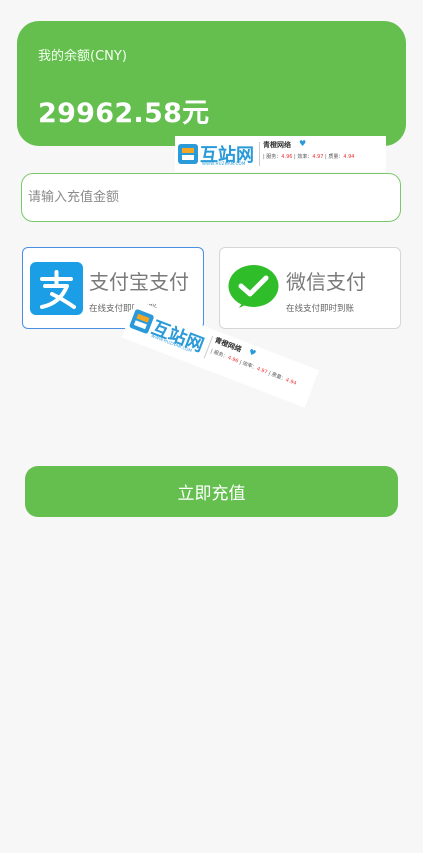 This screenshot has width=423, height=853. What do you see at coordinates (211, 197) in the screenshot?
I see `recharge-amount-input` at bounding box center [211, 197].